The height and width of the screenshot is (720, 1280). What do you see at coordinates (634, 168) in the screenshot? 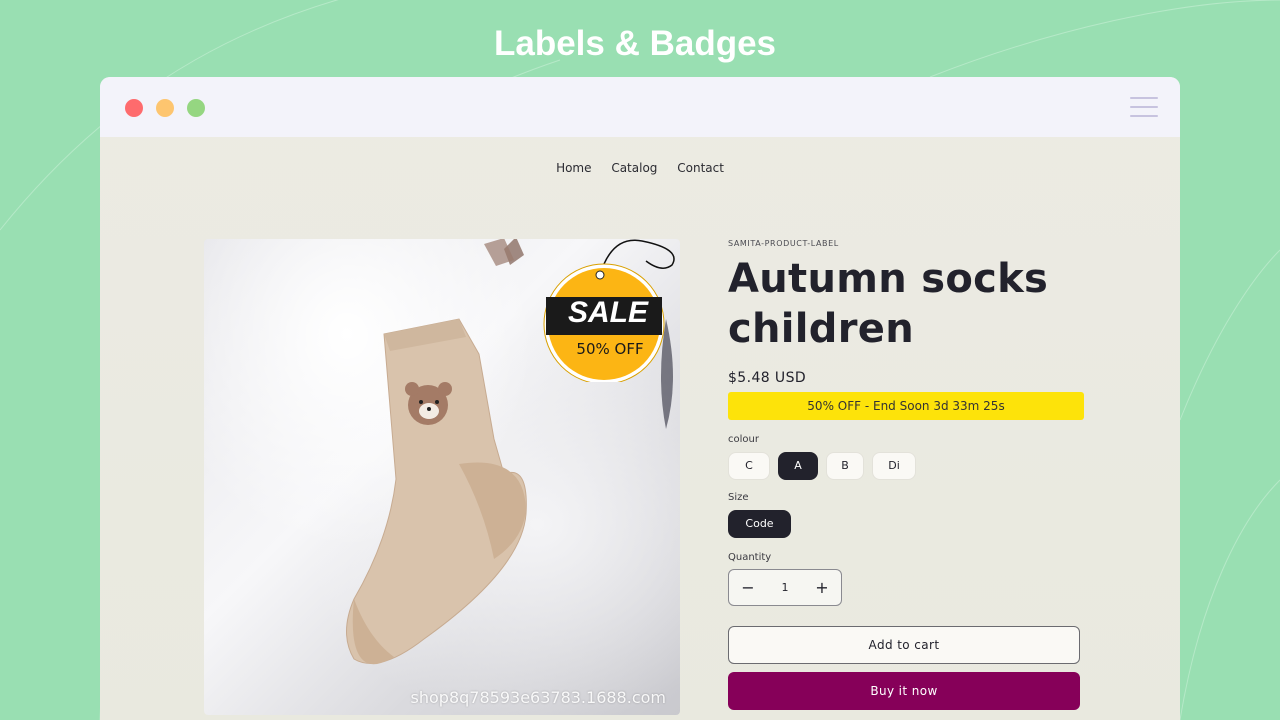
I see `nav-link-catalog: Catalog` at bounding box center [634, 168].